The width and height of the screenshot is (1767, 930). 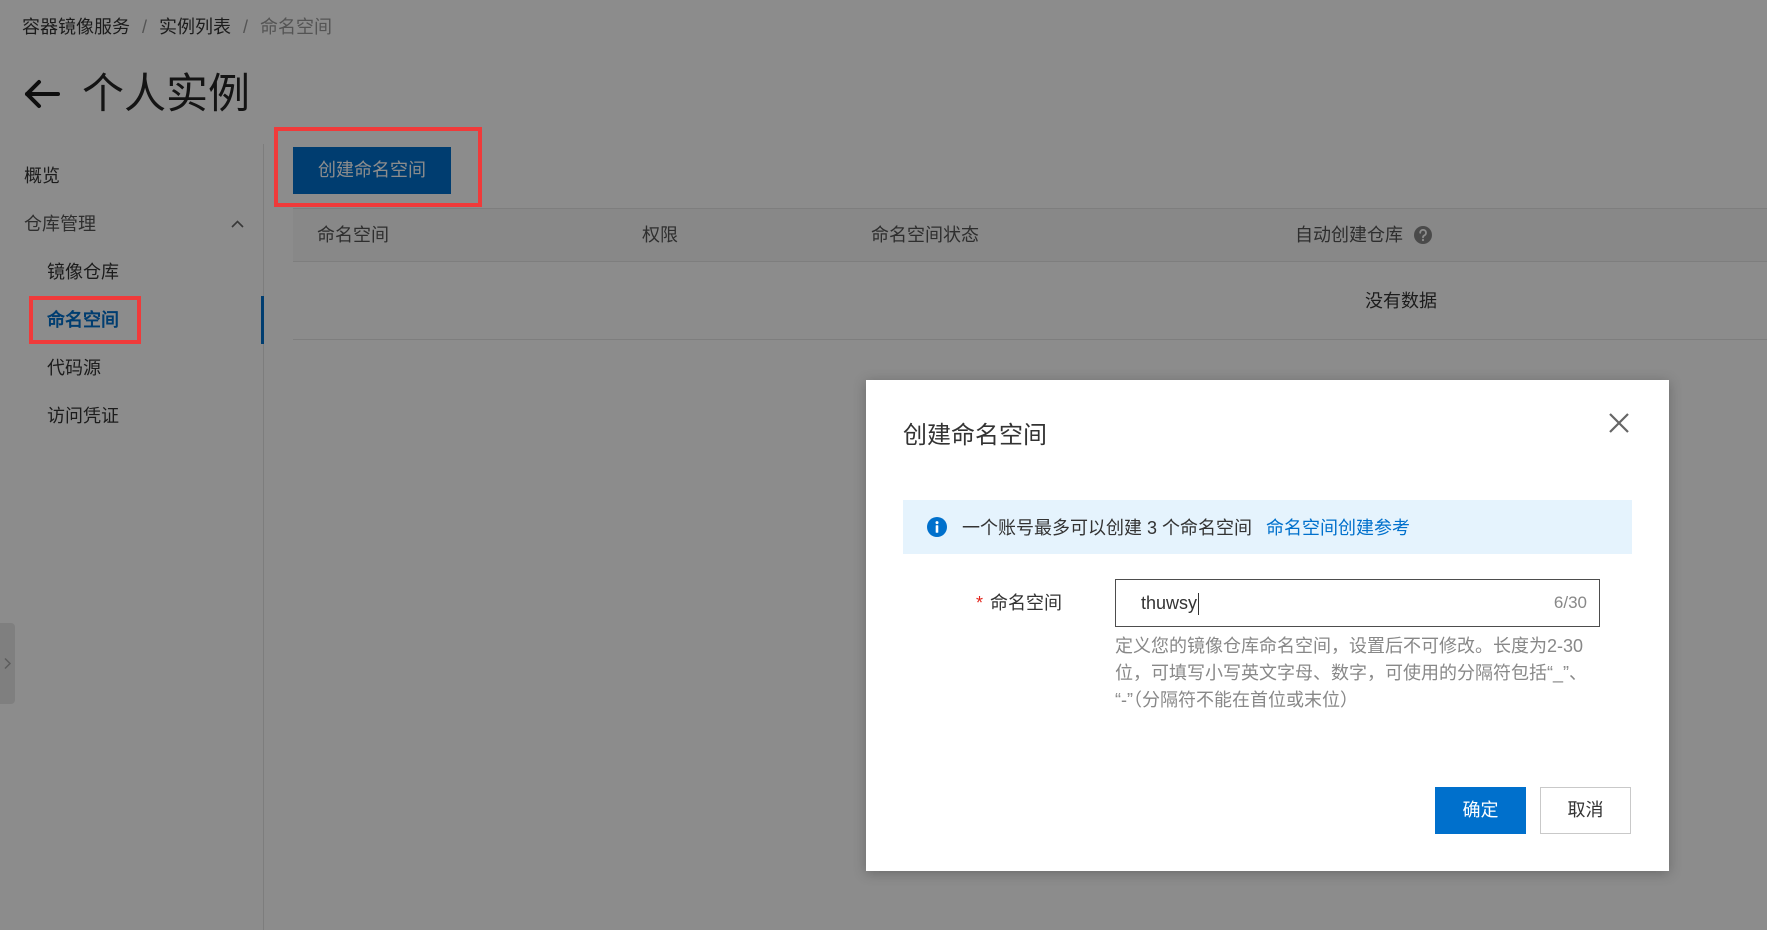 I want to click on namespace-guide-link: 命名空间创建参考, so click(x=1338, y=527).